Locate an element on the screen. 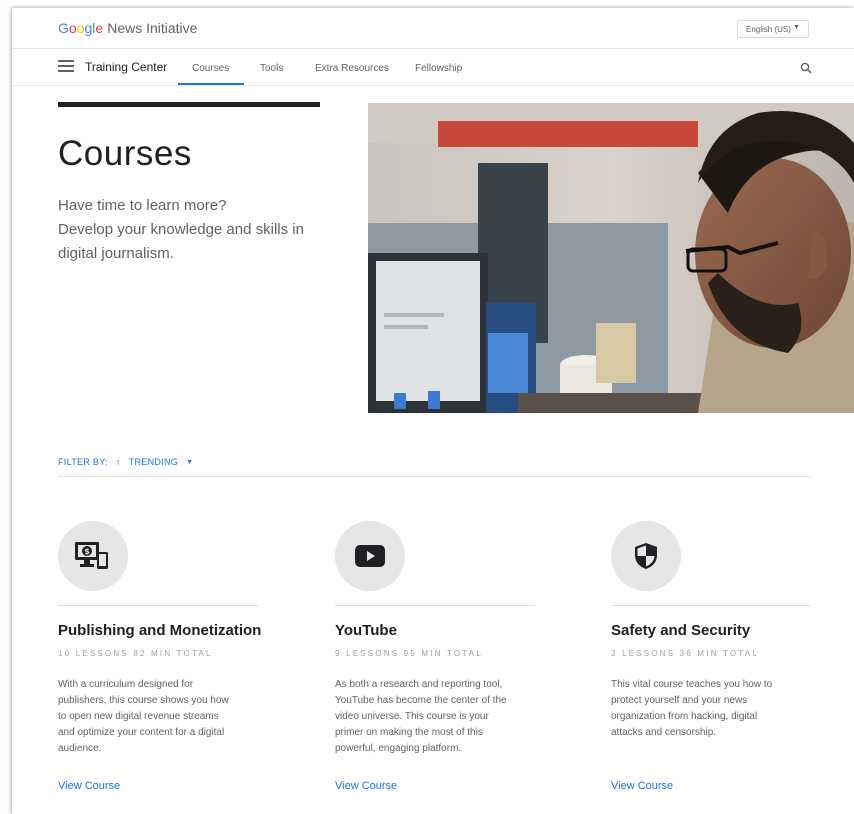 Image resolution: width=854 pixels, height=814 pixels. language-value: English (US) is located at coordinates (768, 29).